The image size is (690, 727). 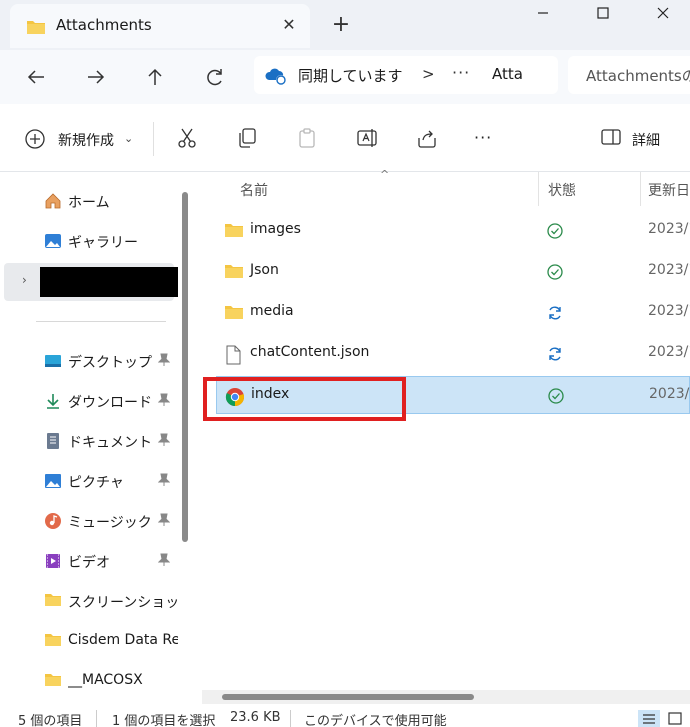 I want to click on tab-title: Attachments, so click(x=104, y=25).